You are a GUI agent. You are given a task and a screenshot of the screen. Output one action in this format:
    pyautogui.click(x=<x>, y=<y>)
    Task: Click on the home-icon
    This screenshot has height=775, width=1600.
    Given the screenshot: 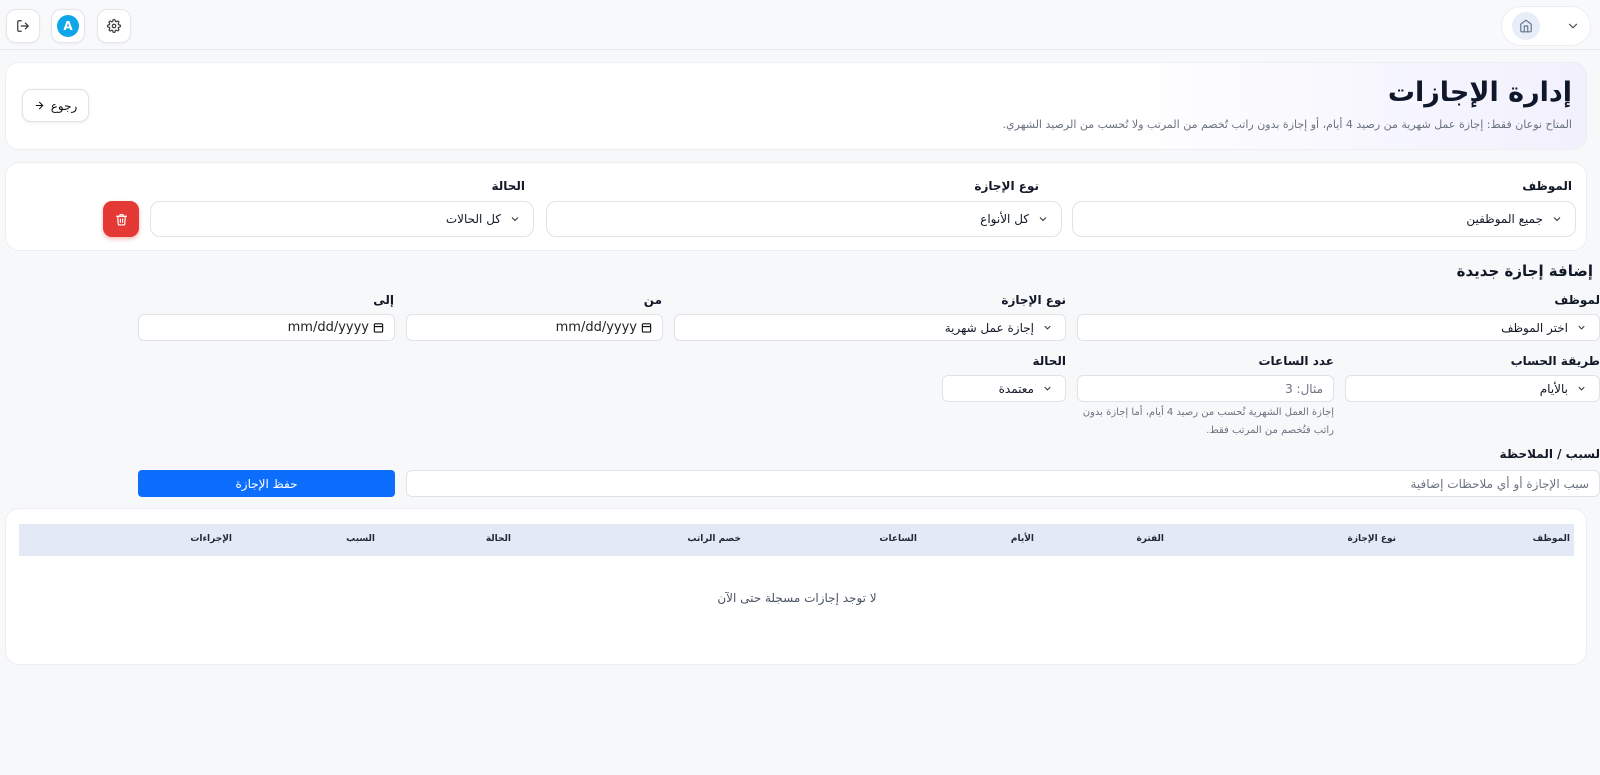 What is the action you would take?
    pyautogui.click(x=1526, y=26)
    